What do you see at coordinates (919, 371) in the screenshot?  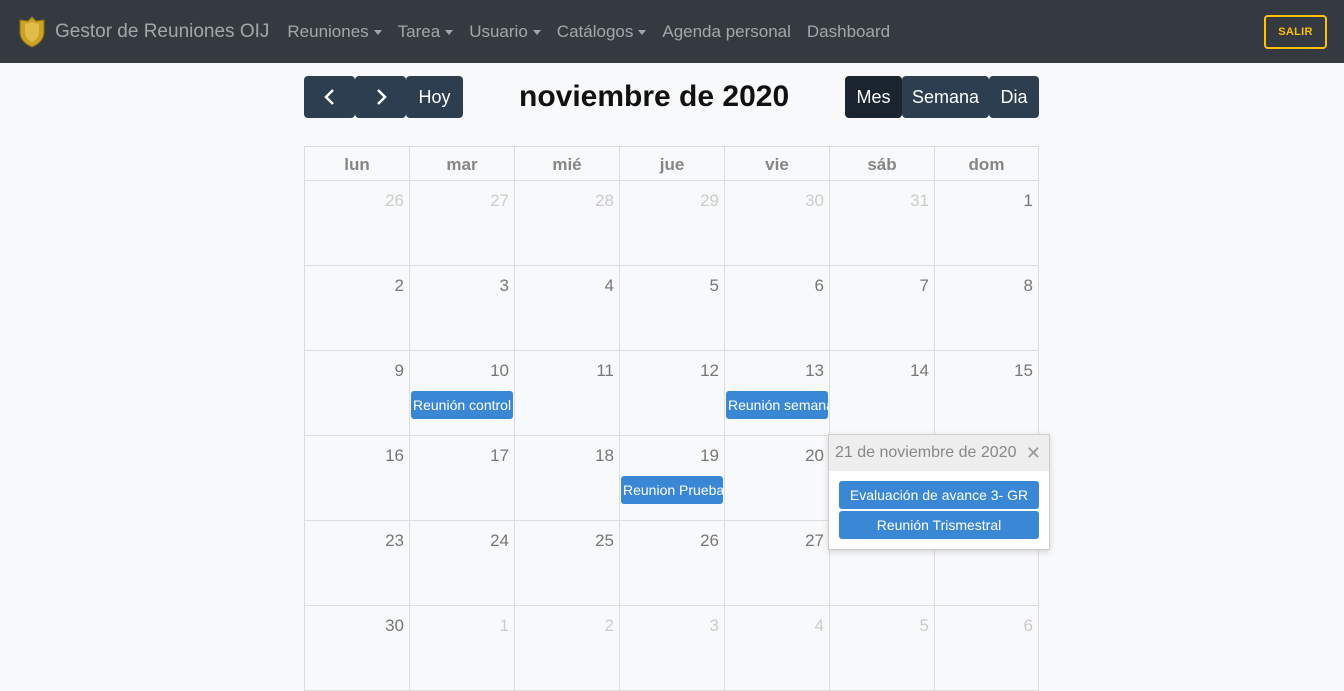 I see `day-number: 14` at bounding box center [919, 371].